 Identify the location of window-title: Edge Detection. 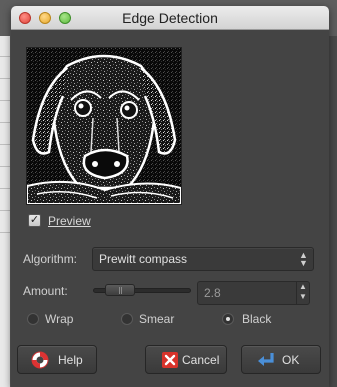
(170, 18).